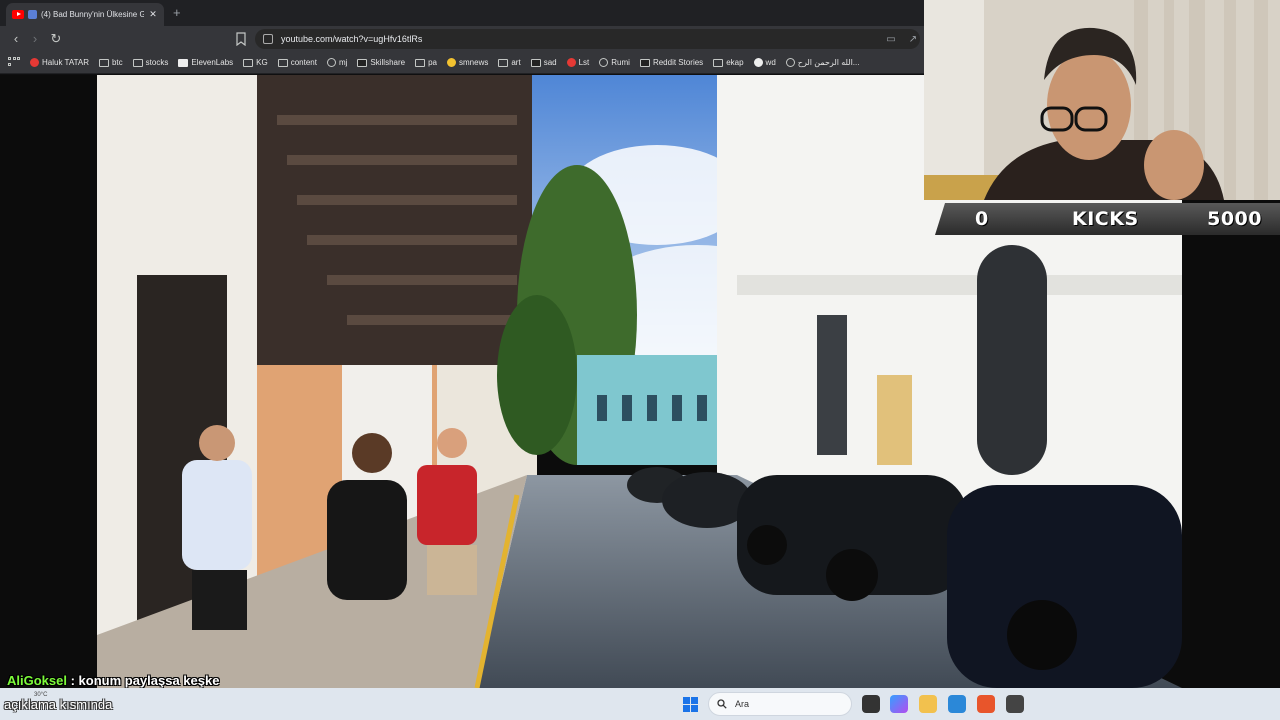 This screenshot has height=720, width=1280. I want to click on site-info-icon, so click(268, 39).